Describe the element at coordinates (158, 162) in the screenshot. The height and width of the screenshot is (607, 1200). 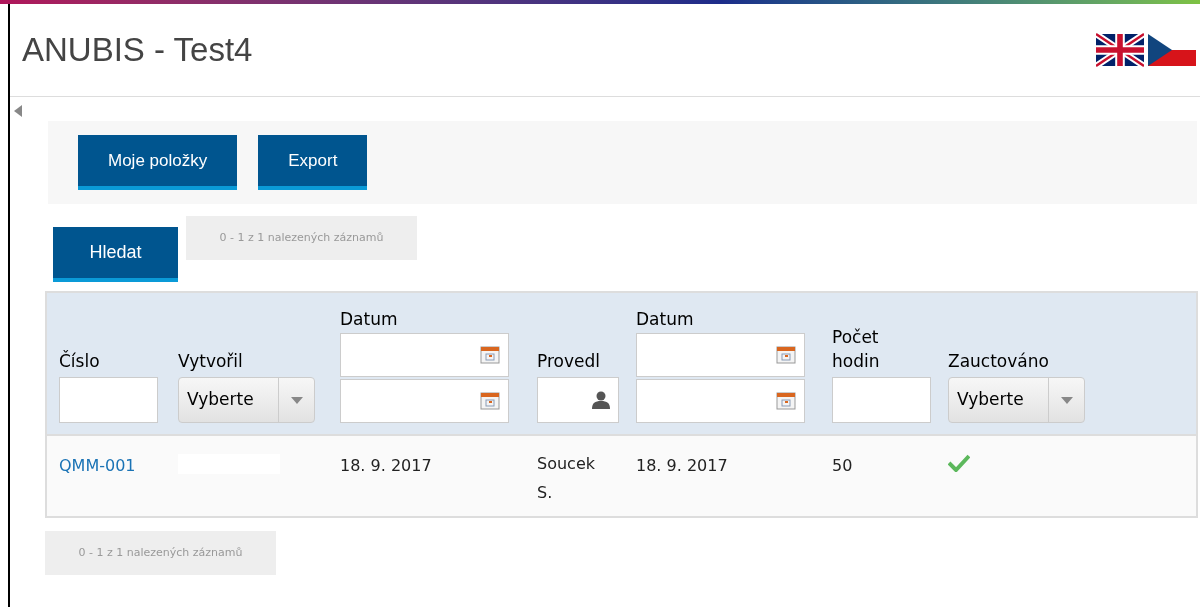
I see `toolbar-button: Moje položky` at that location.